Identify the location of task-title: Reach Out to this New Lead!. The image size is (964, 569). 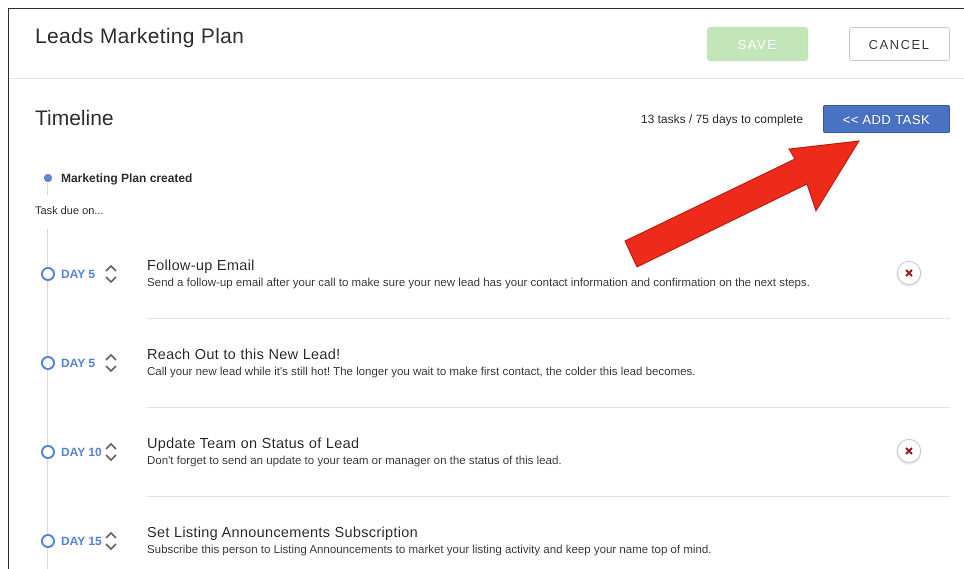
(244, 354).